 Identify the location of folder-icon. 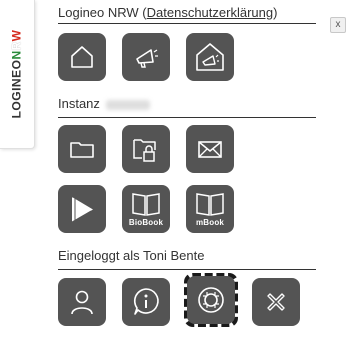
(82, 150).